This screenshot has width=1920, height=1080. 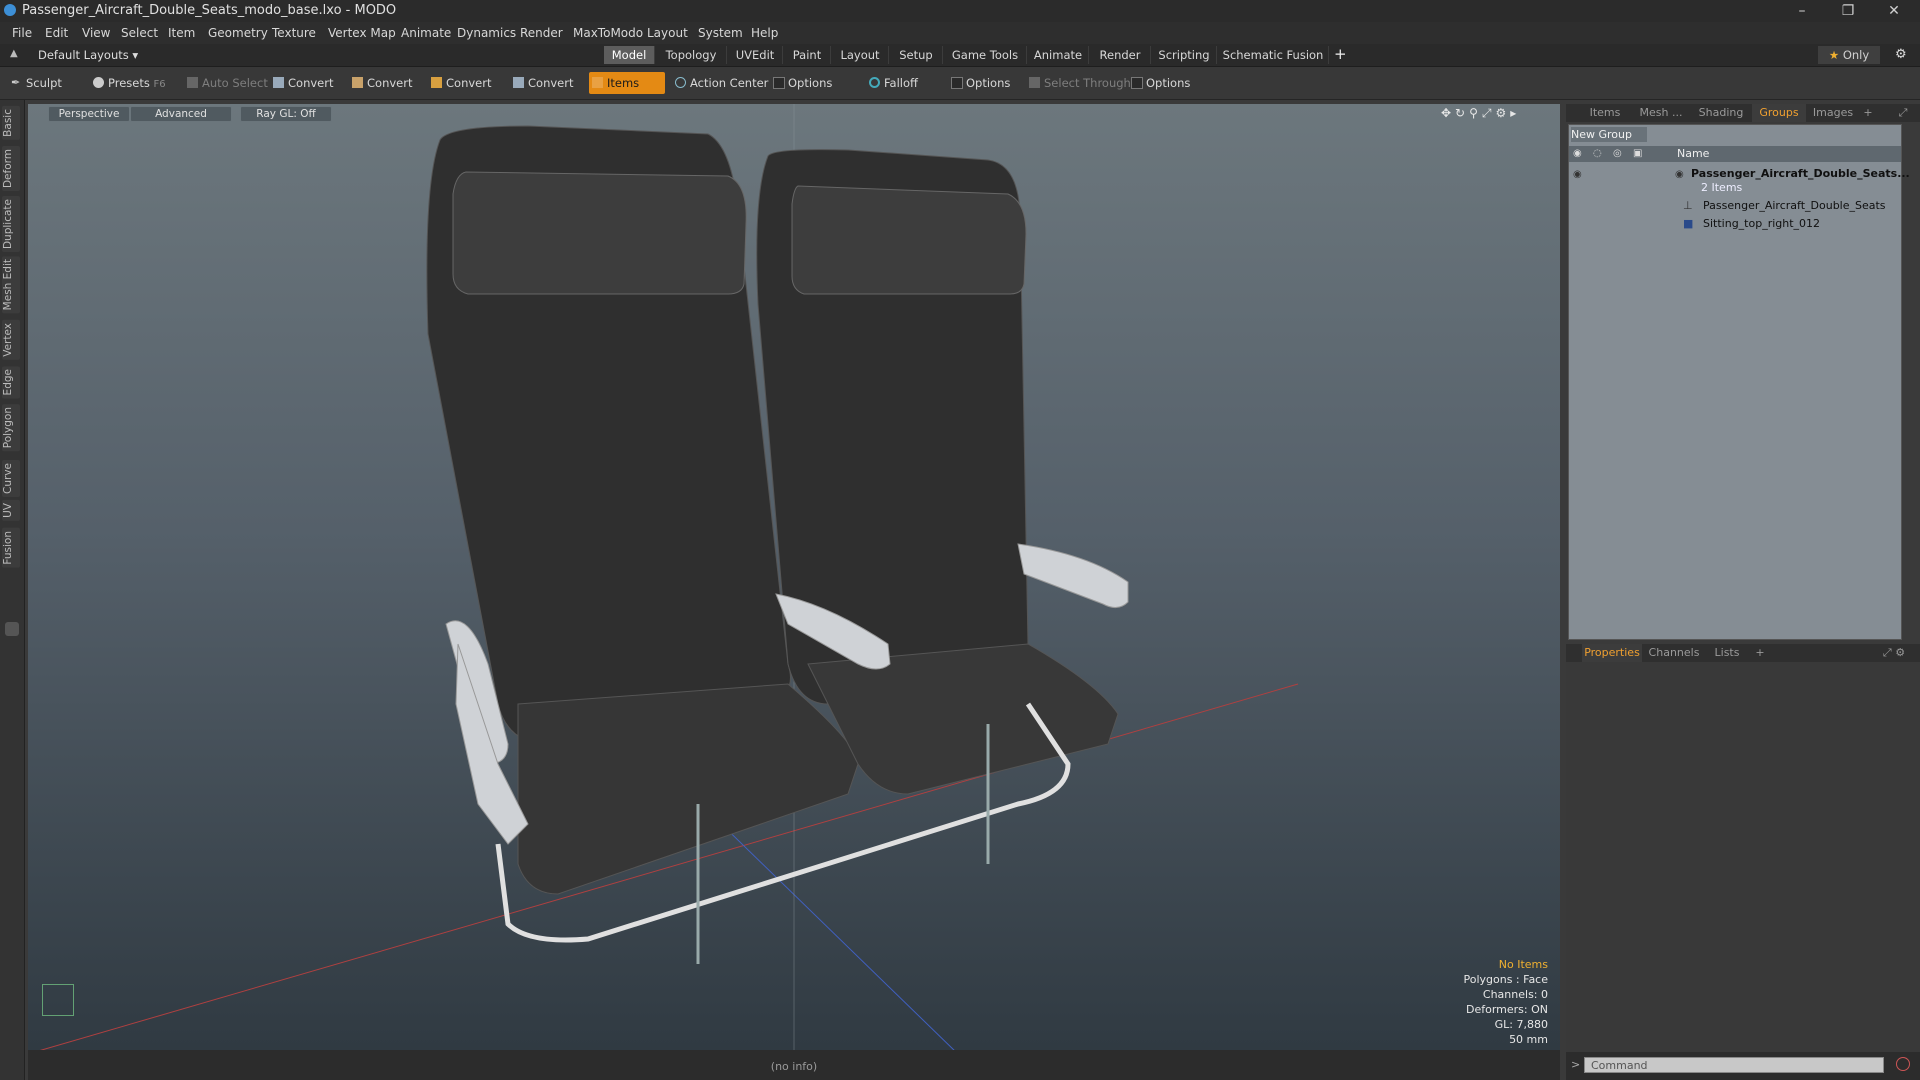 What do you see at coordinates (691, 55) in the screenshot?
I see `tab-topology: Topology` at bounding box center [691, 55].